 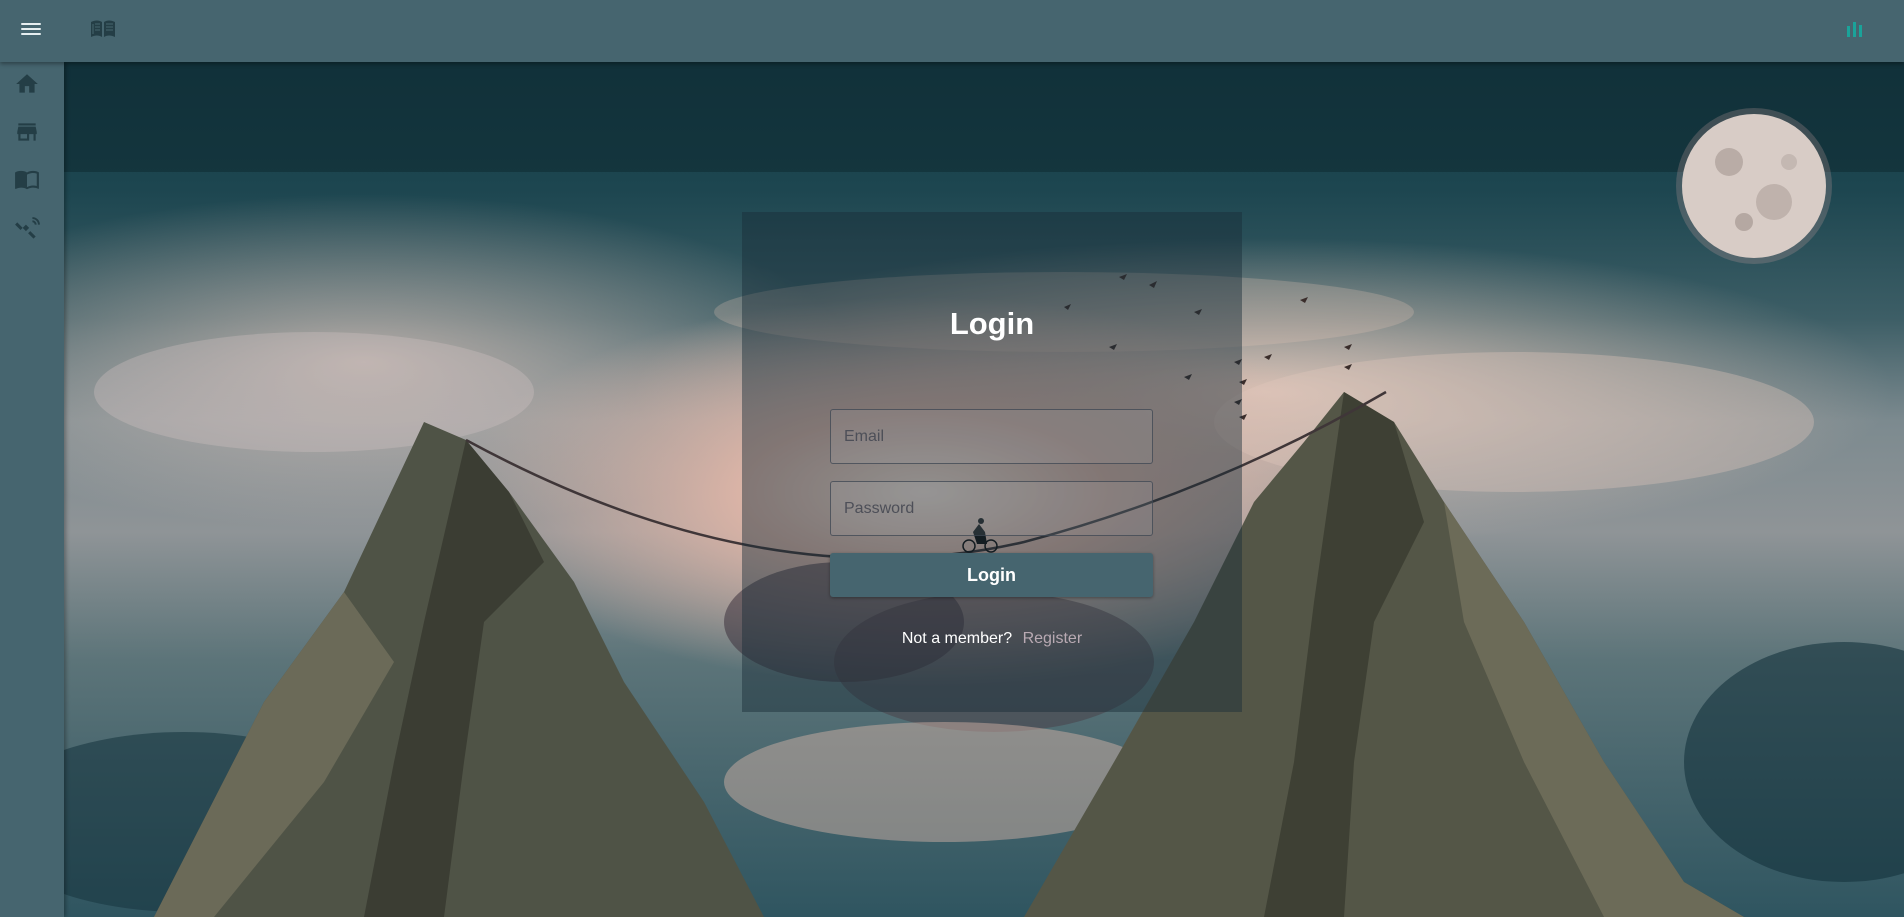 What do you see at coordinates (31, 30) in the screenshot?
I see `menu-icon` at bounding box center [31, 30].